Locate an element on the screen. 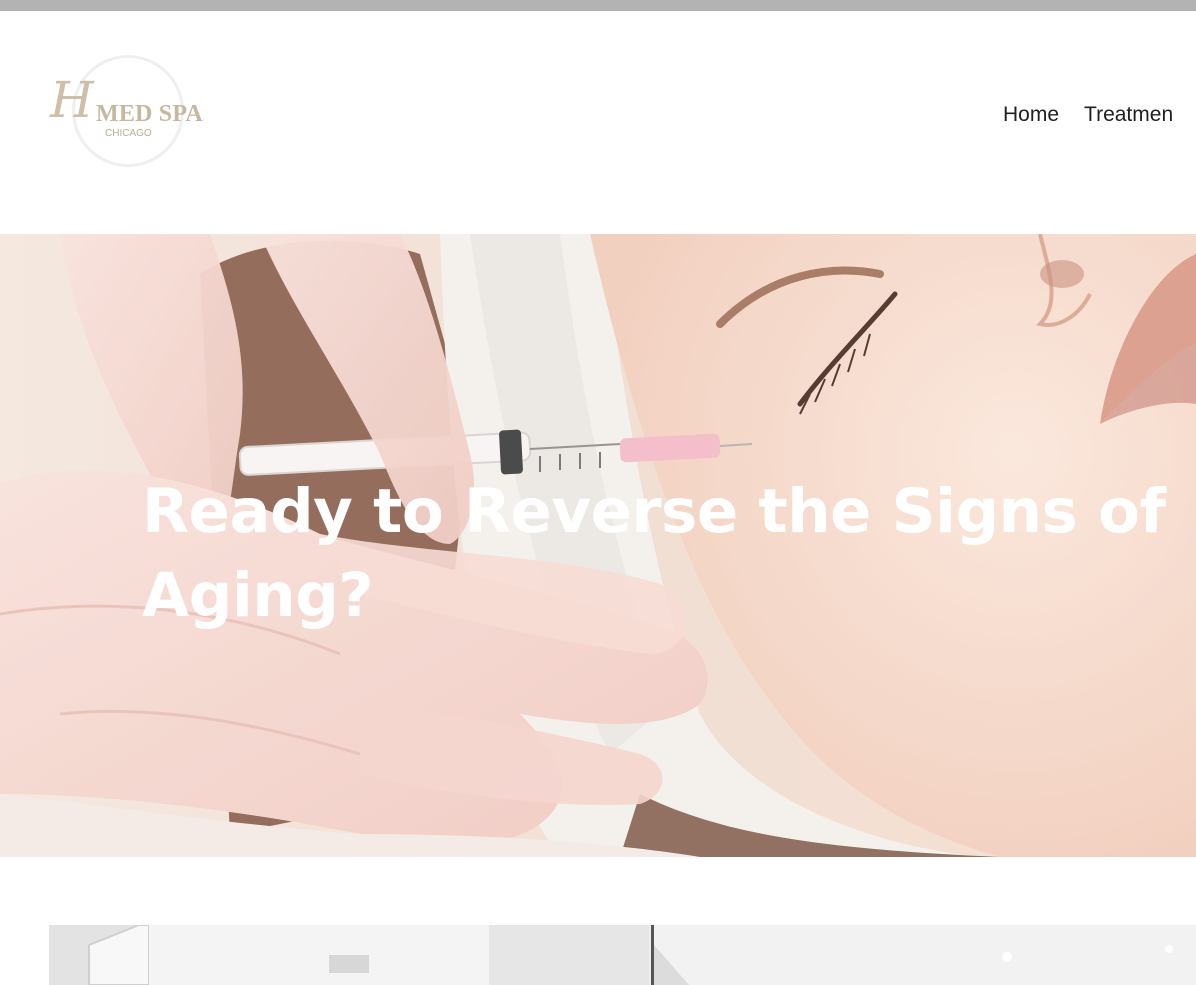  main-nav: Home Treatmen is located at coordinates (1099, 115).